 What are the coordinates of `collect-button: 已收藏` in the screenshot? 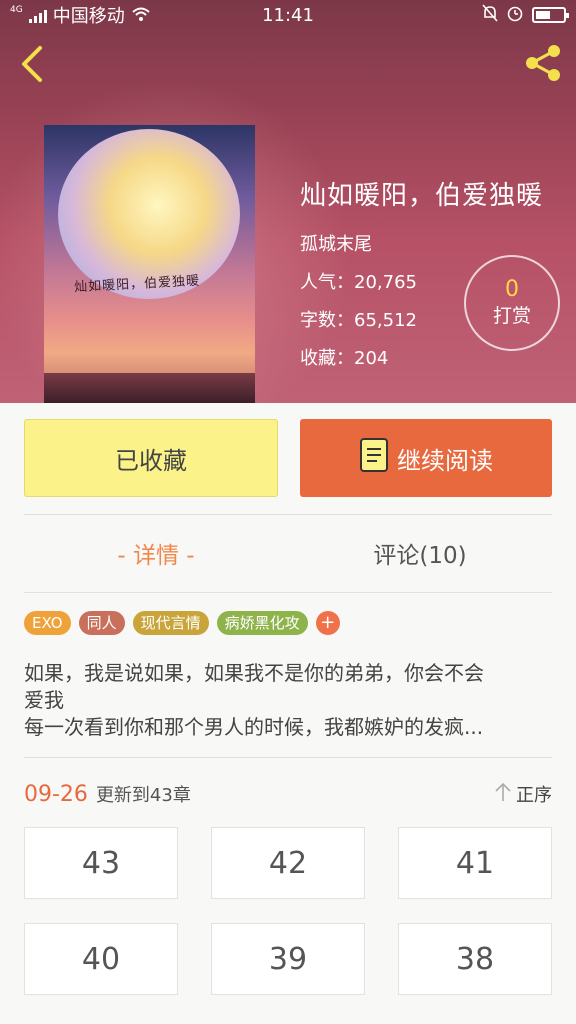 It's located at (151, 458).